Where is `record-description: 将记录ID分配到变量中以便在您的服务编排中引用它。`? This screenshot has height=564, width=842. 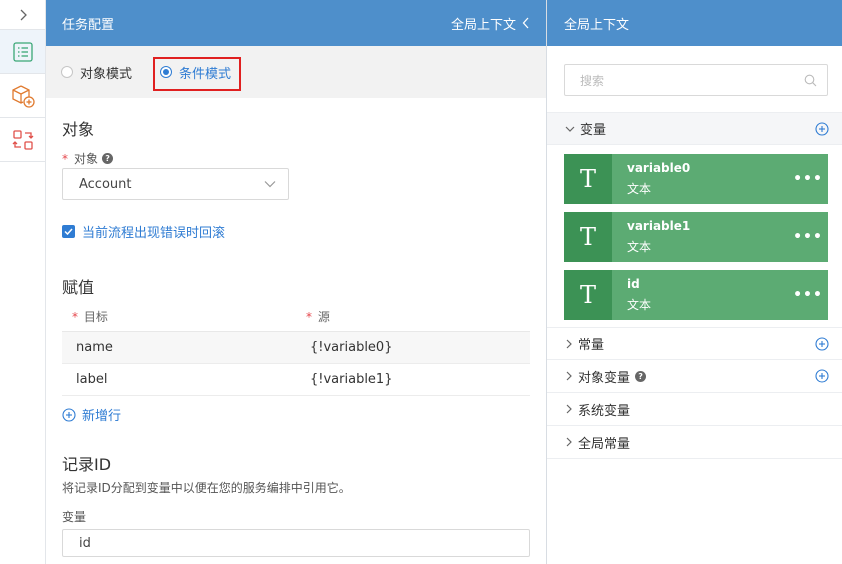 record-description: 将记录ID分配到变量中以便在您的服务编排中引用它。 is located at coordinates (206, 488).